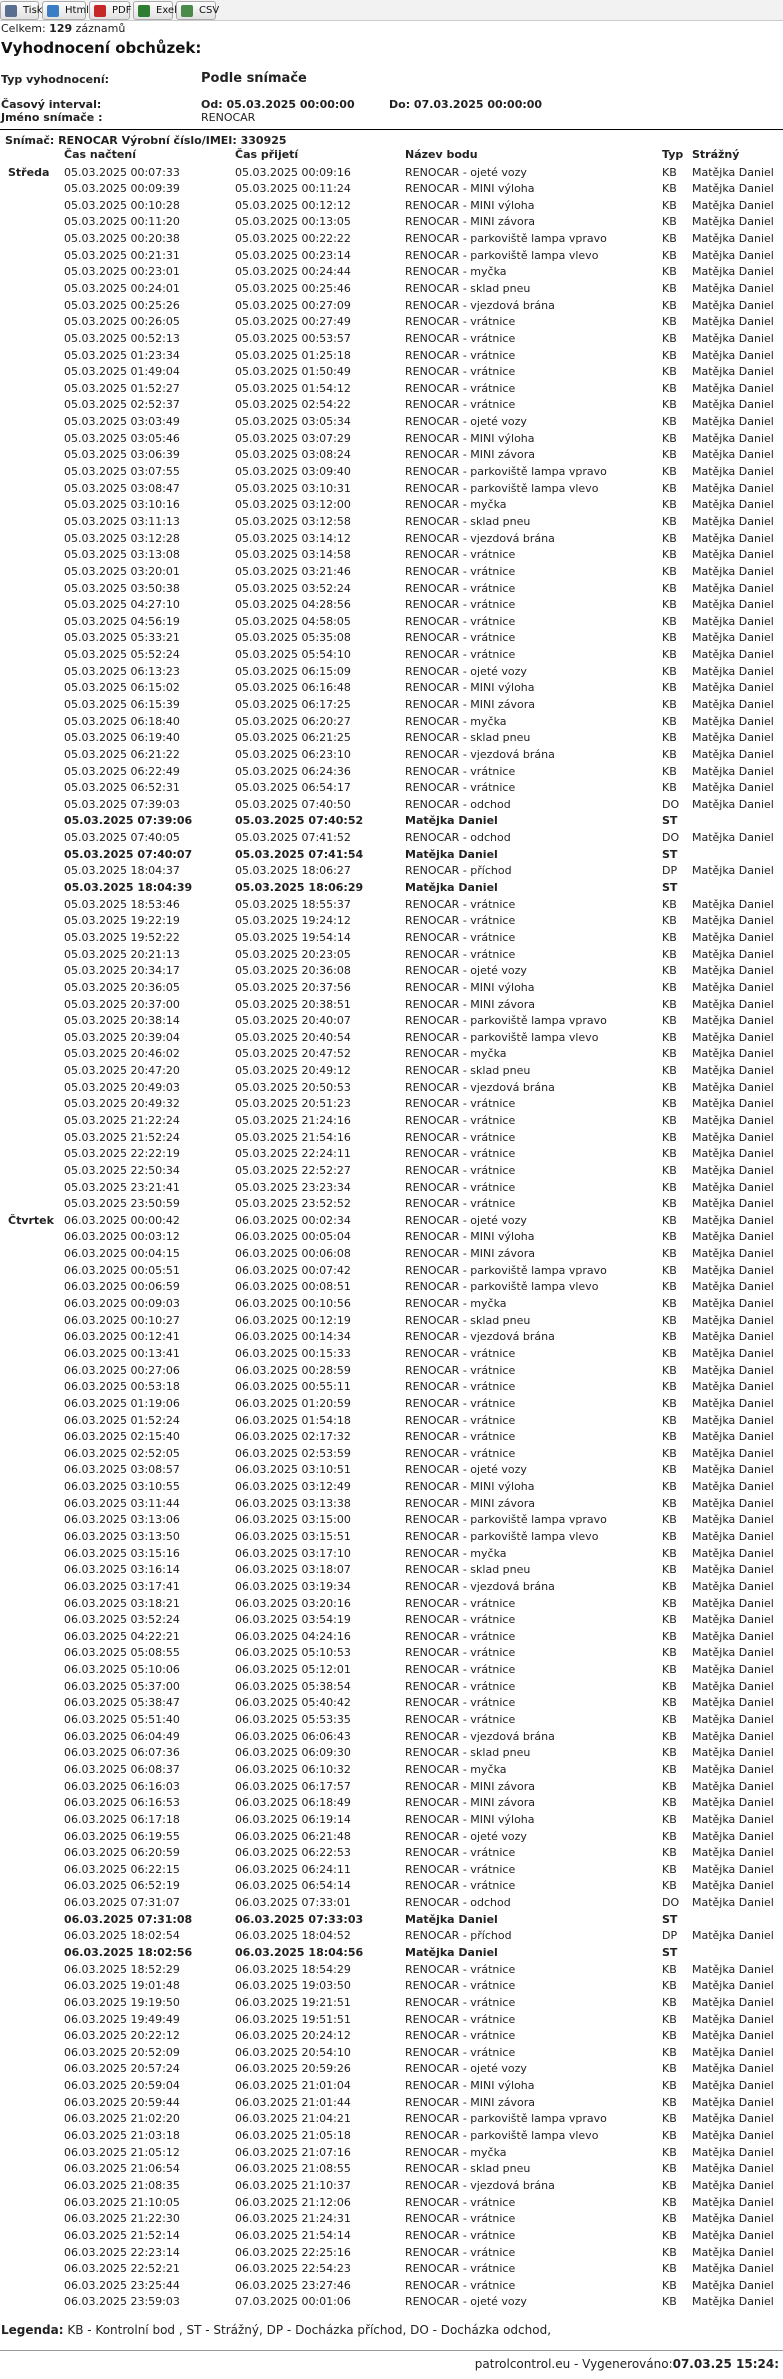 The width and height of the screenshot is (783, 2379). I want to click on html-button: Html, so click(65, 10).